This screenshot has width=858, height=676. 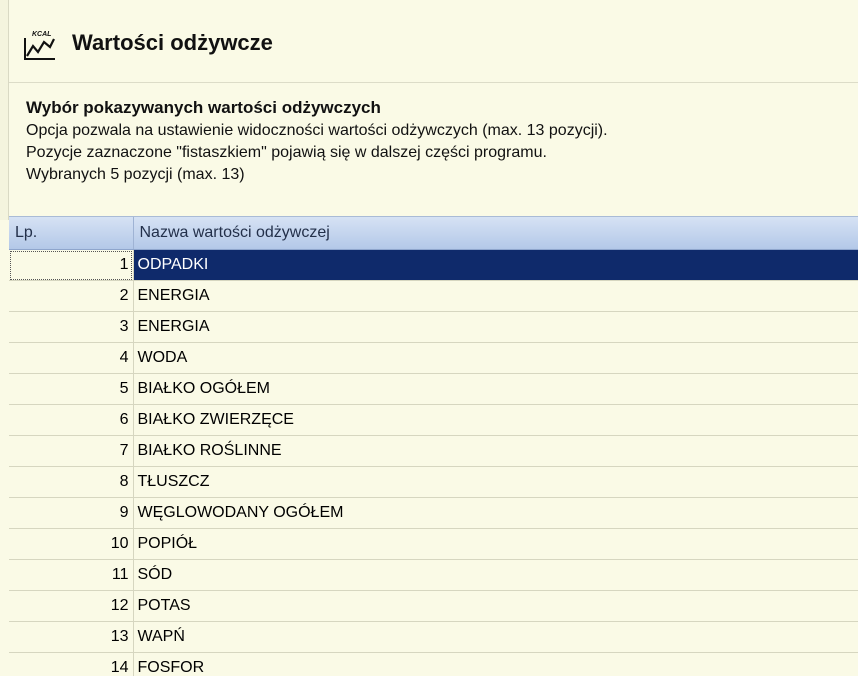 I want to click on kcal-chart-icon: KCAL, so click(x=40, y=45).